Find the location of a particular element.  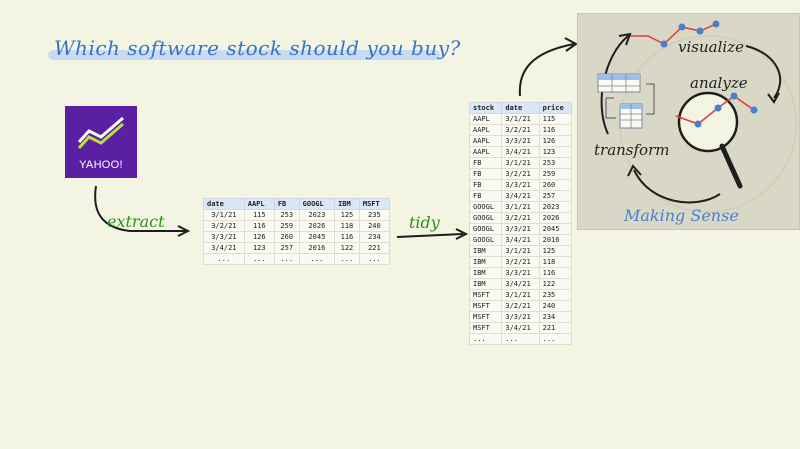

column-header: AAPL is located at coordinates (259, 204).